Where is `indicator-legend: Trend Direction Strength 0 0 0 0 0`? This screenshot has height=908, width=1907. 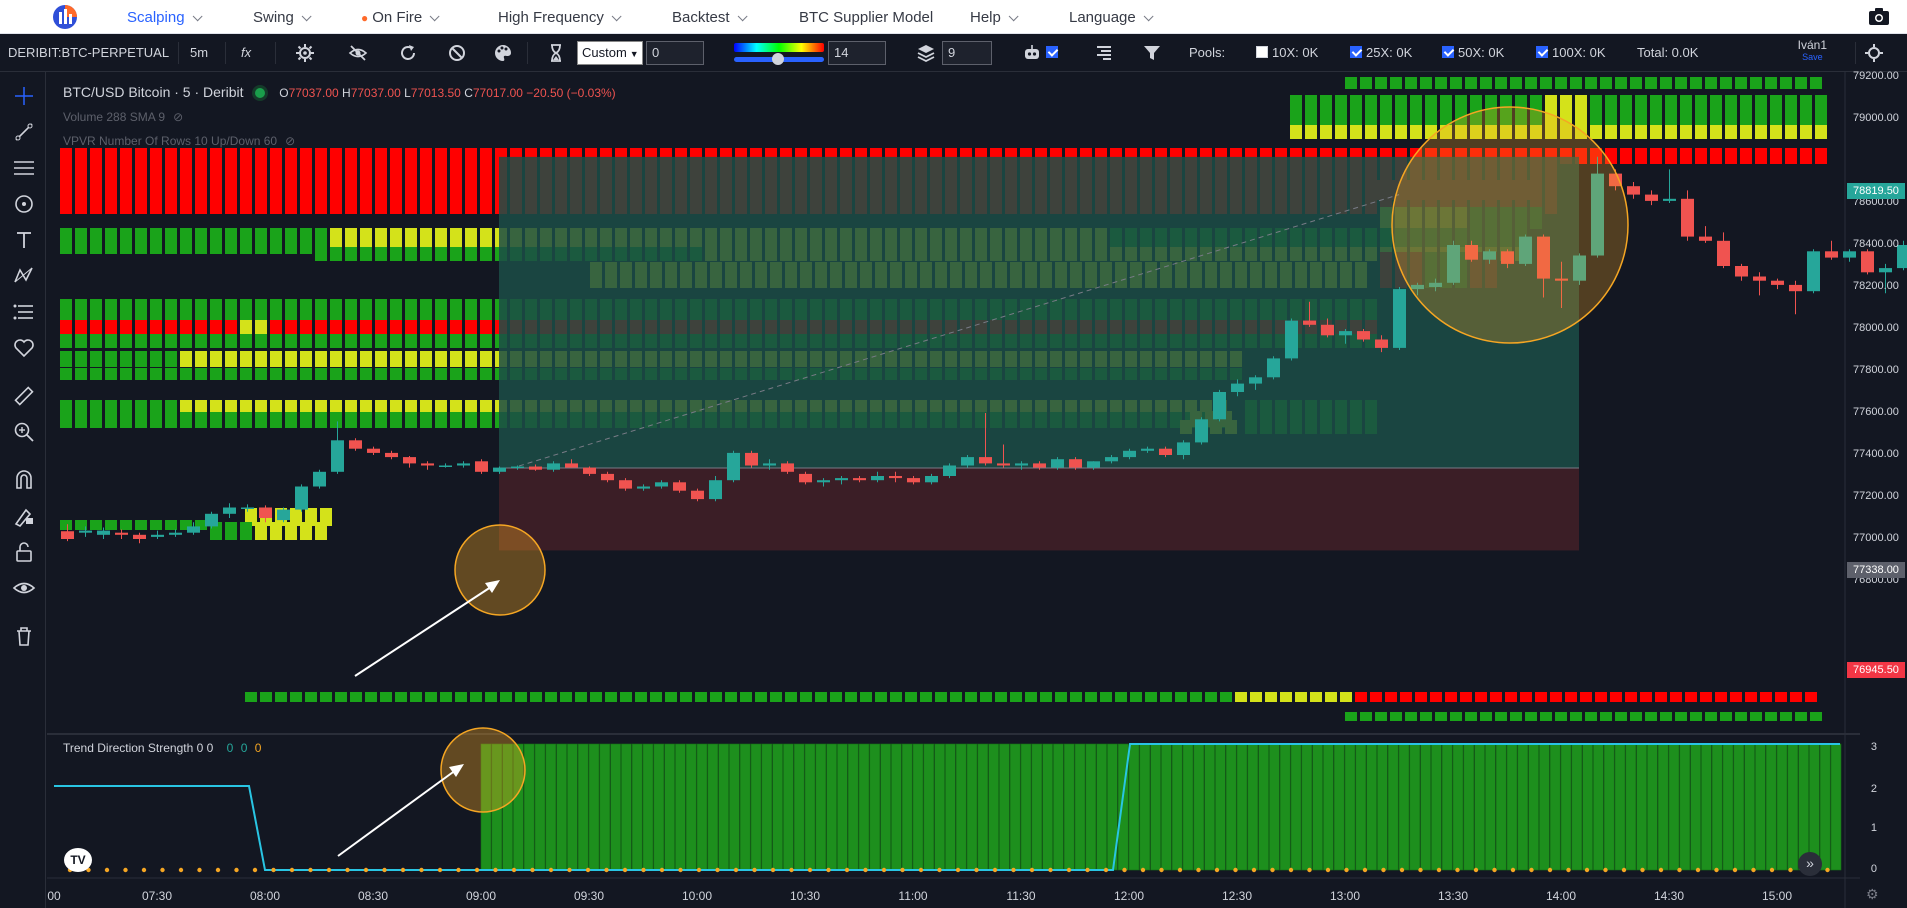 indicator-legend: Trend Direction Strength 0 0 0 0 0 is located at coordinates (162, 748).